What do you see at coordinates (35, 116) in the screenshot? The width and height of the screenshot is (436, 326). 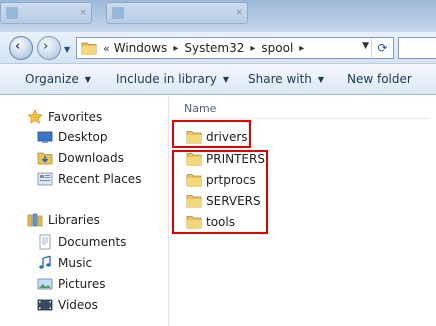 I see `star-icon` at bounding box center [35, 116].